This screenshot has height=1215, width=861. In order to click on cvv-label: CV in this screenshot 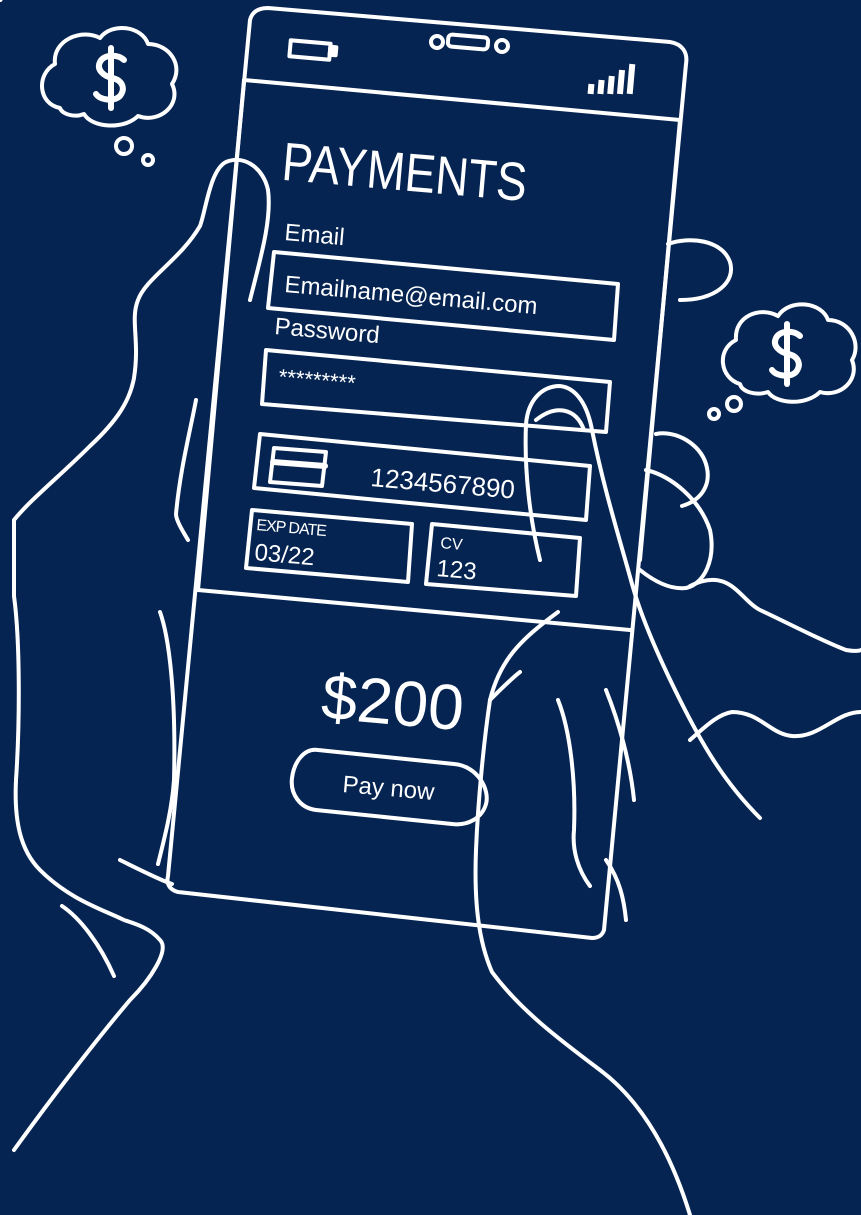, I will do `click(452, 544)`.